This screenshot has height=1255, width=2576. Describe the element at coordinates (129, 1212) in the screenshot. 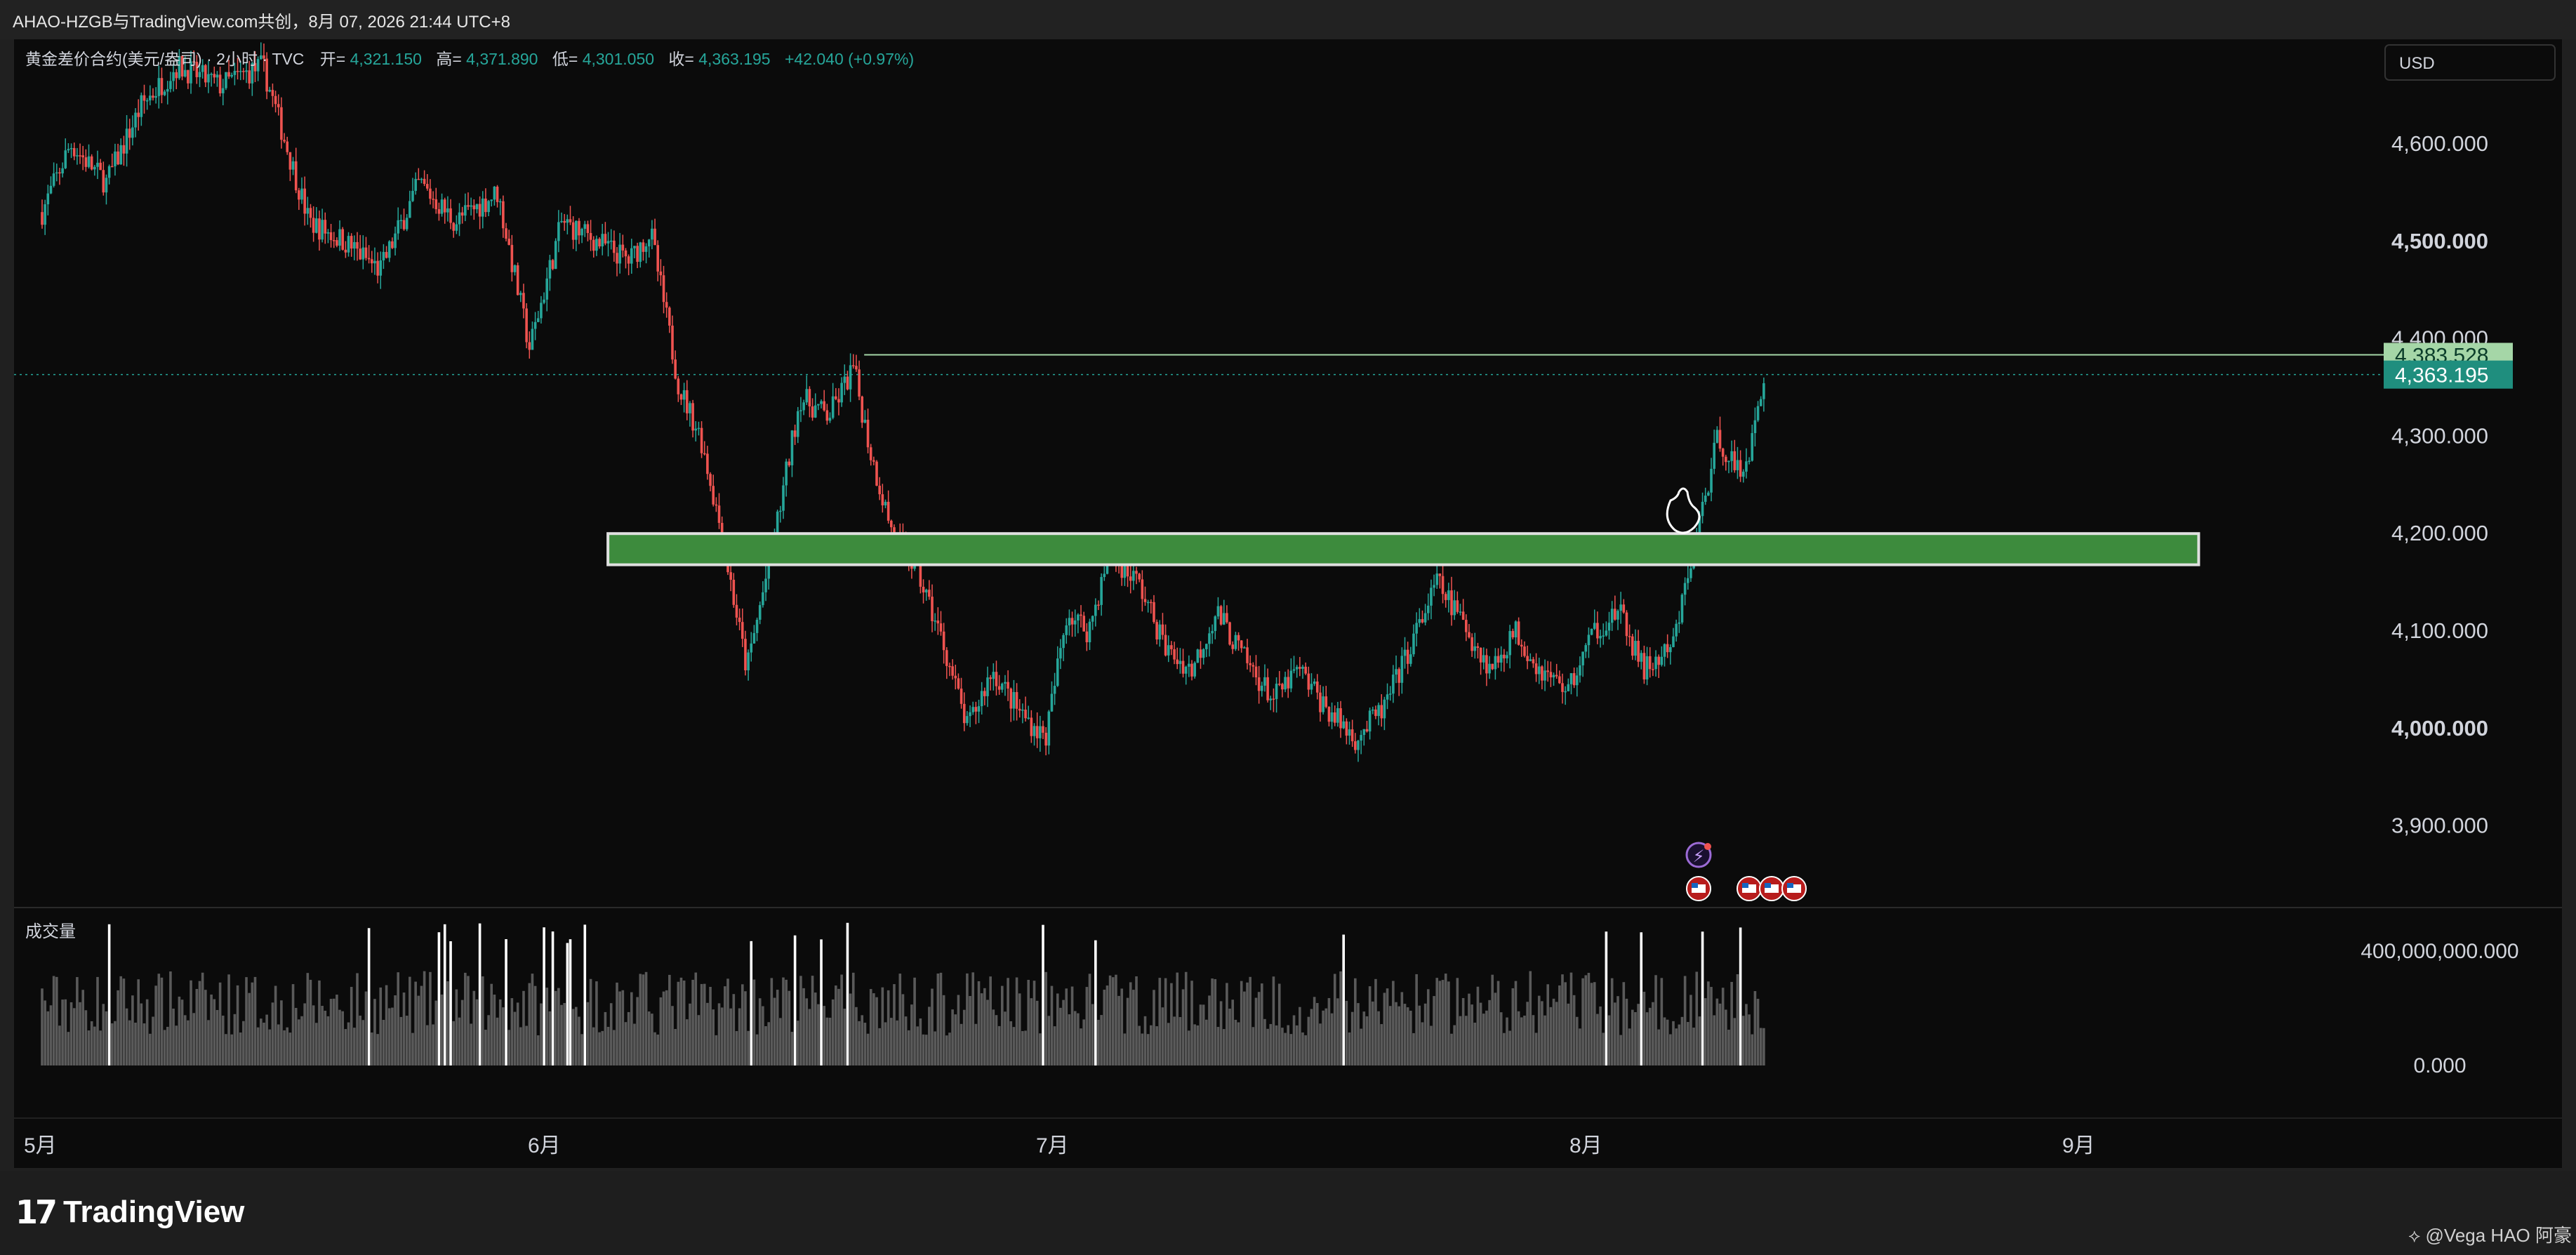

I see `tradingview-logo: 17 TradingView` at that location.